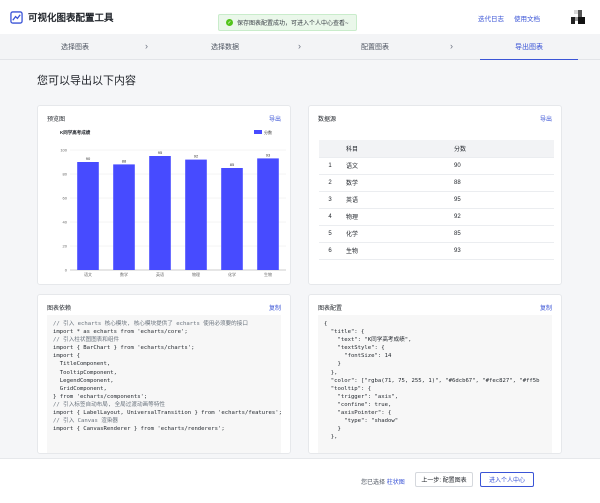 Image resolution: width=600 pixels, height=503 pixels. Describe the element at coordinates (330, 199) in the screenshot. I see `table-cell: 3` at that location.